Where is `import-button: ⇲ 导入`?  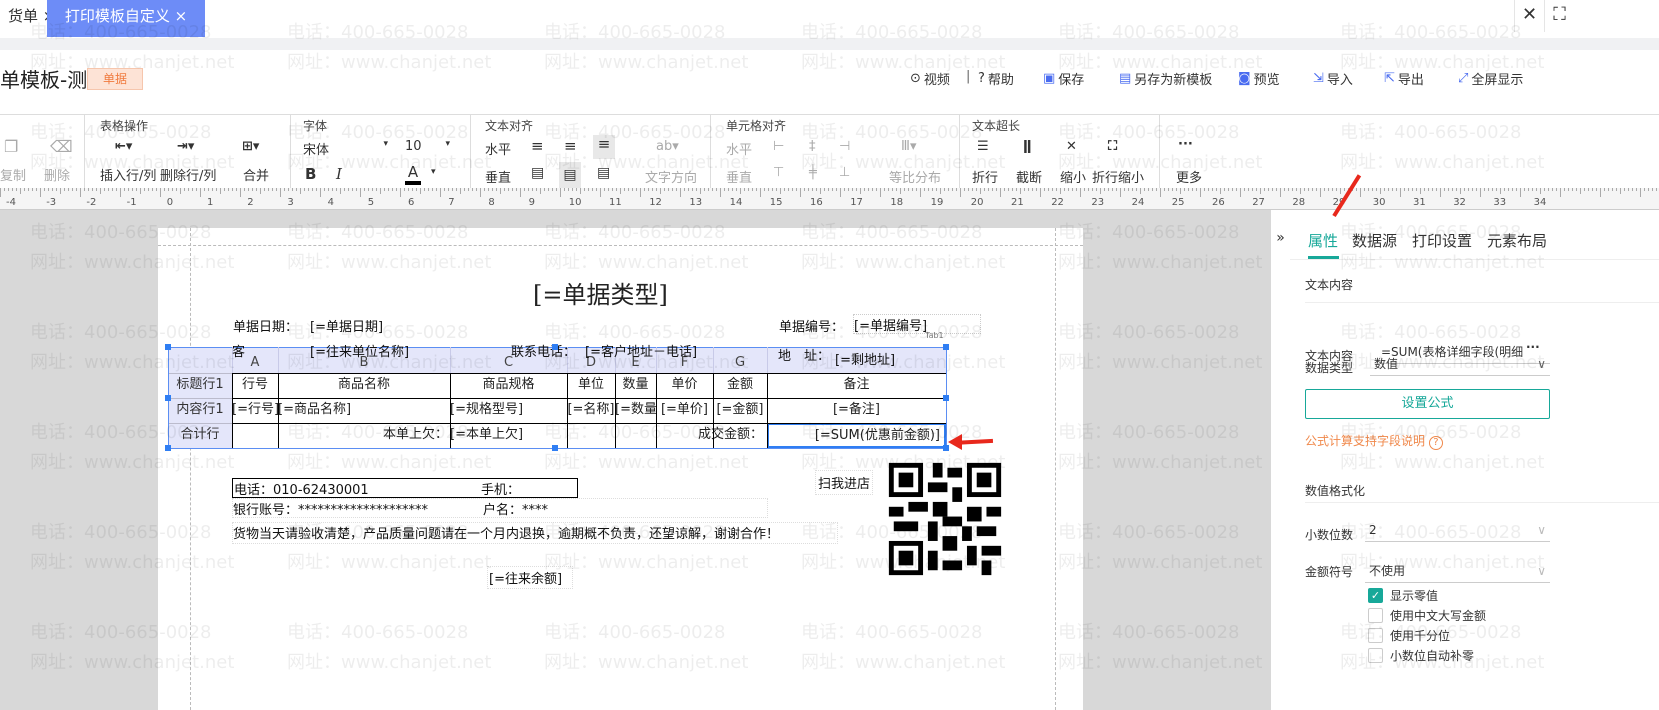 import-button: ⇲ 导入 is located at coordinates (1333, 78).